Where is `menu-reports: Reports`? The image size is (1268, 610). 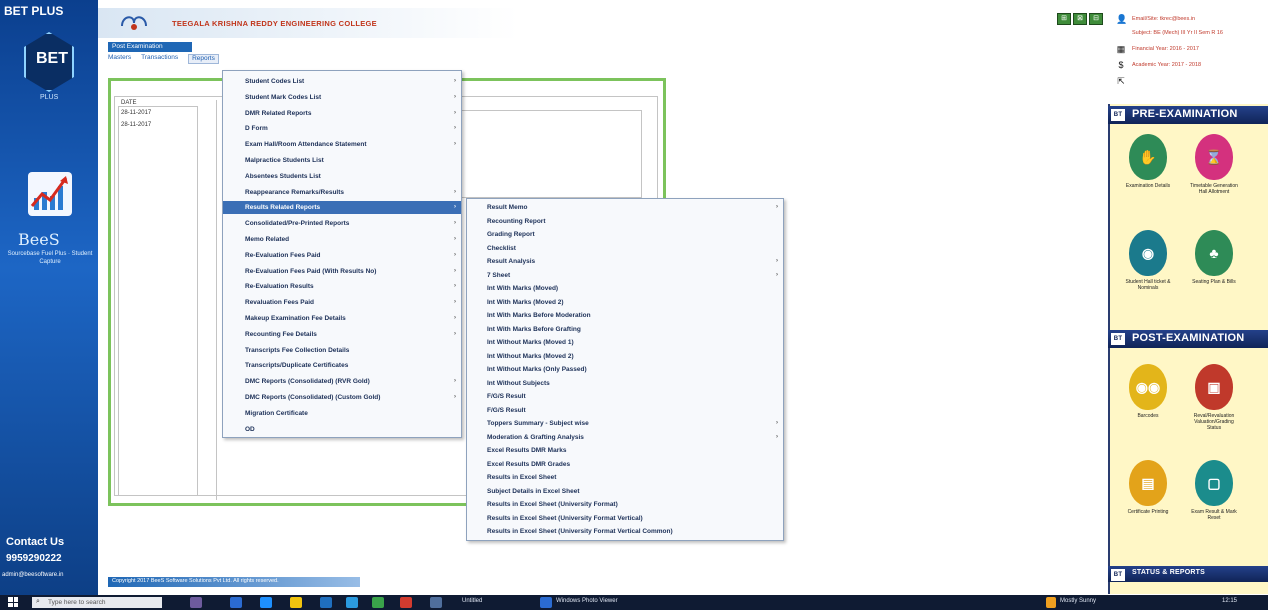 menu-reports: Reports is located at coordinates (203, 59).